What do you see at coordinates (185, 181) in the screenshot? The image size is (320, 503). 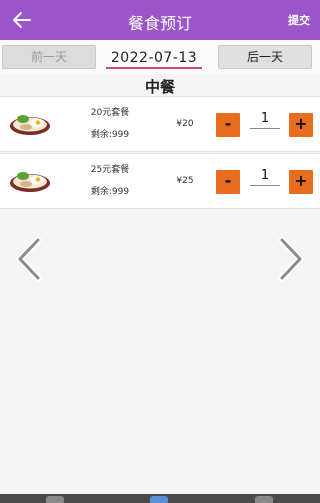 I see `package-price: ¥25` at bounding box center [185, 181].